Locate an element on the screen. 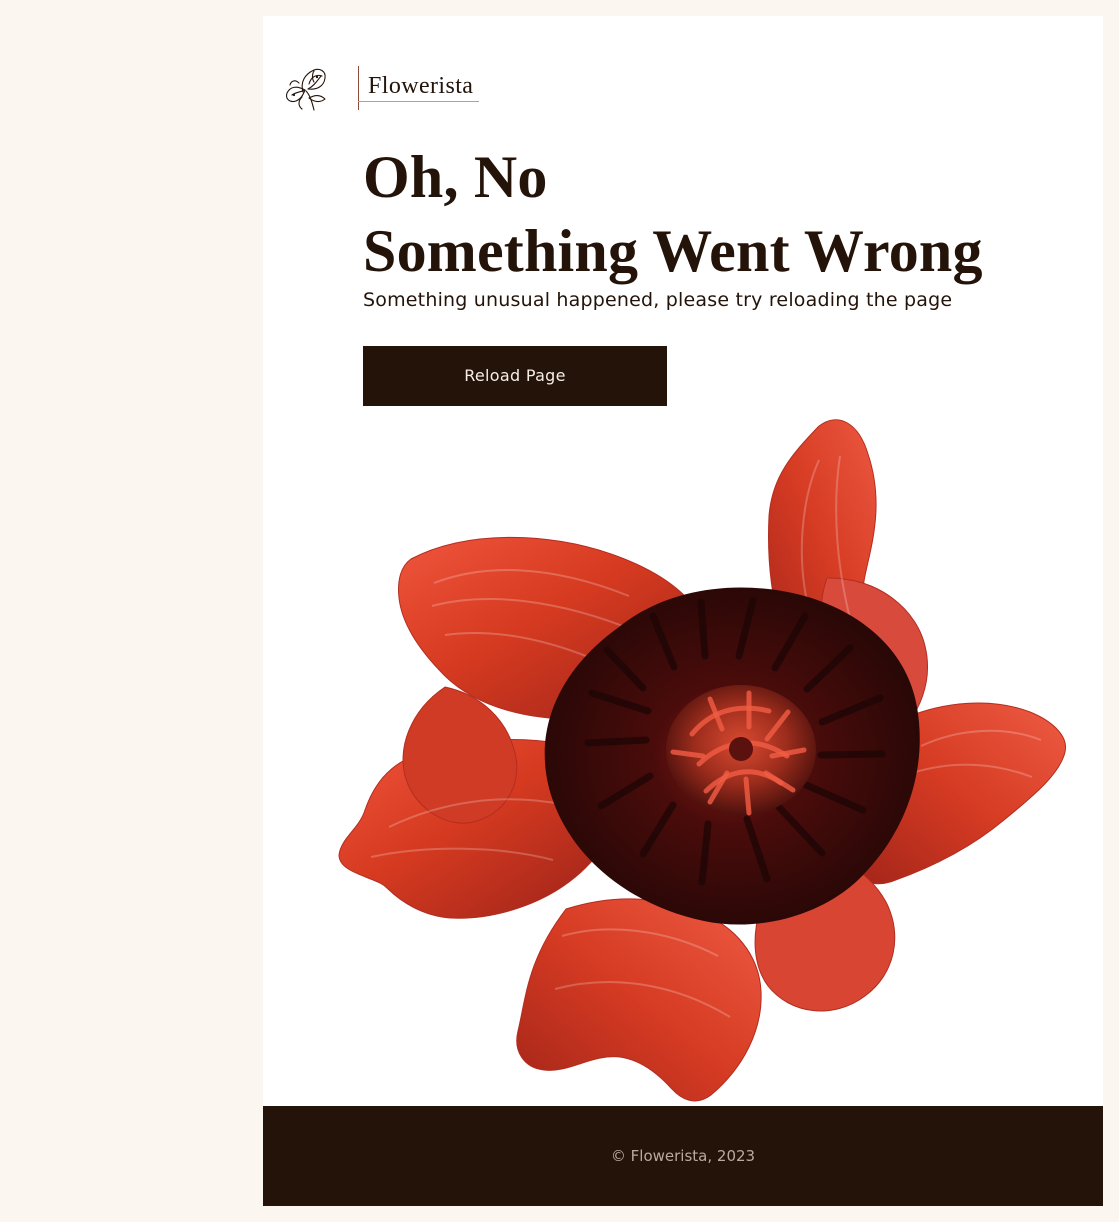 The height and width of the screenshot is (1222, 1119). brand-name: Flowerista is located at coordinates (421, 86).